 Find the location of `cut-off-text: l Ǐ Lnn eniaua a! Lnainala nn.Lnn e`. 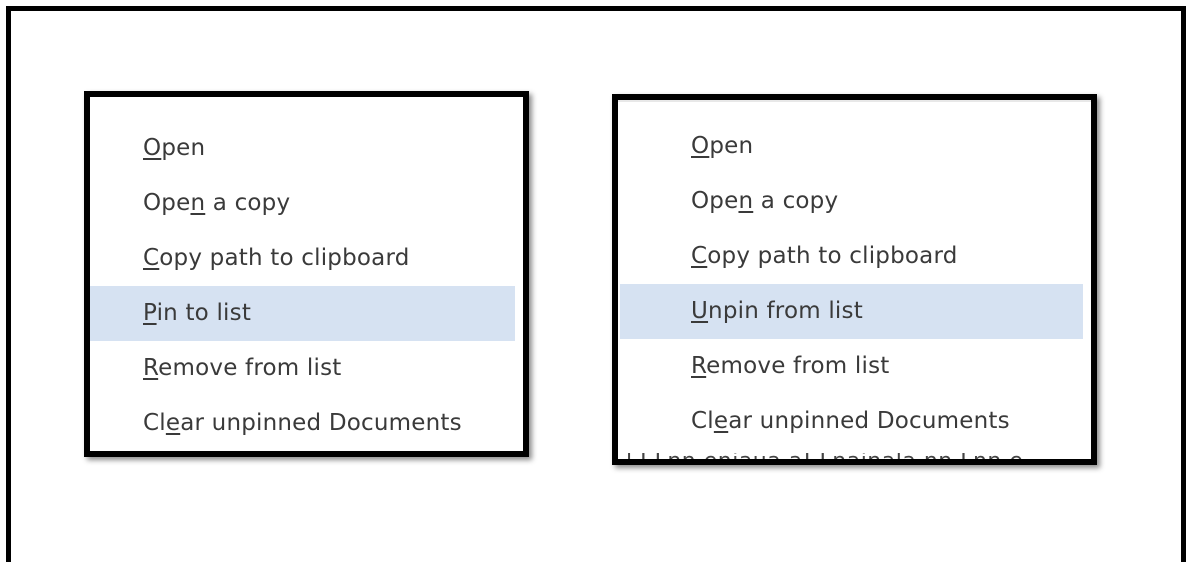

cut-off-text: l Ǐ Lnn eniaua a! Lnainala nn.Lnn e is located at coordinates (854, 456).